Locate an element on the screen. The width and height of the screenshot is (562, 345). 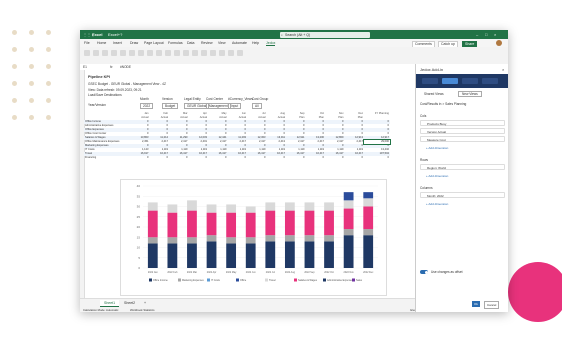
x-tick-label: 2022 Oct is located at coordinates (329, 272).